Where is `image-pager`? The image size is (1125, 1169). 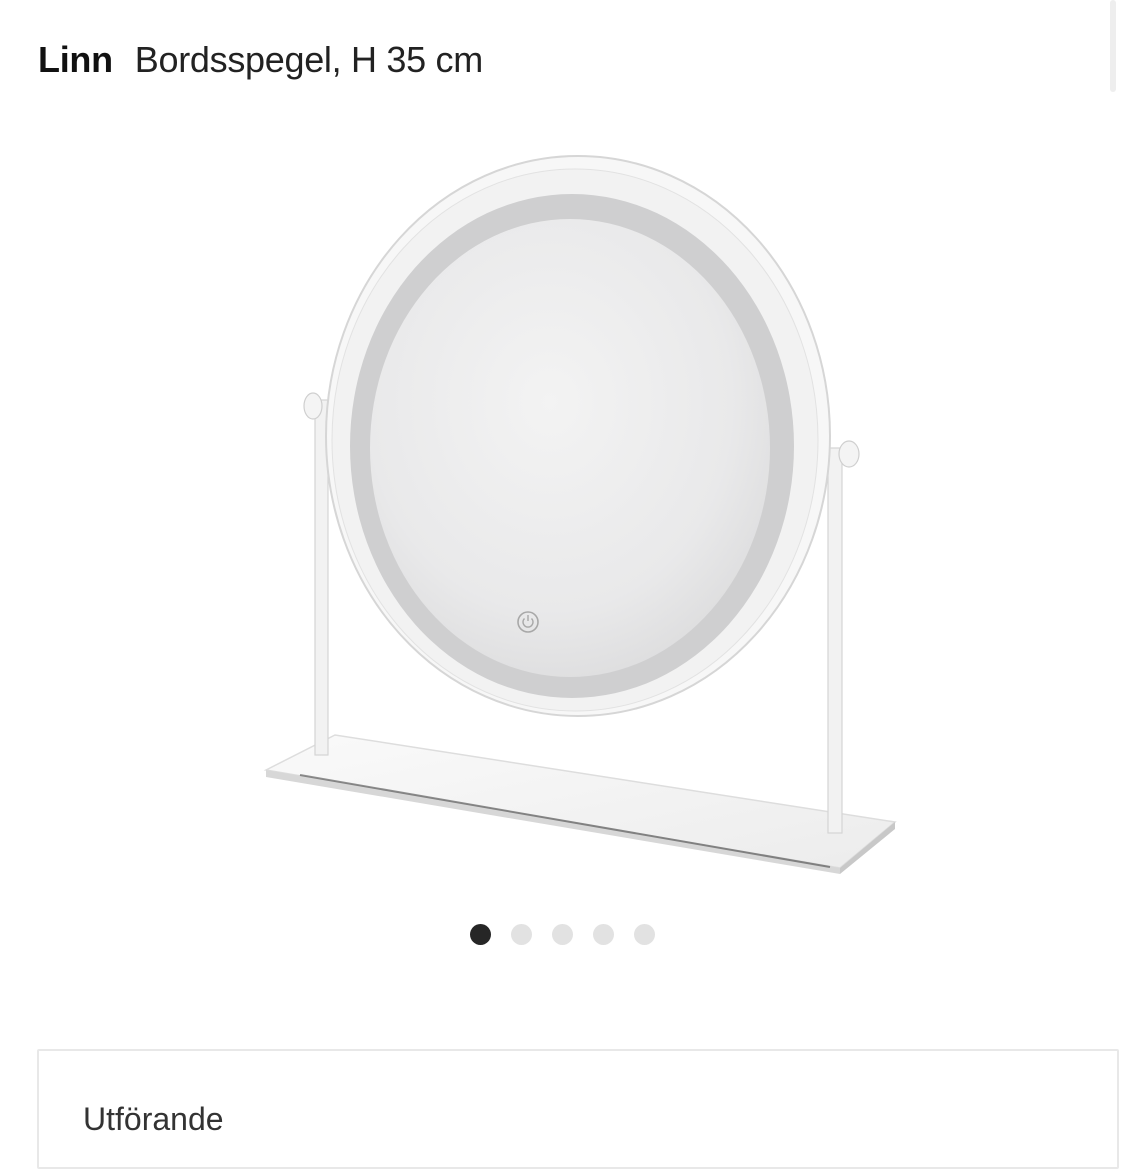 image-pager is located at coordinates (562, 935).